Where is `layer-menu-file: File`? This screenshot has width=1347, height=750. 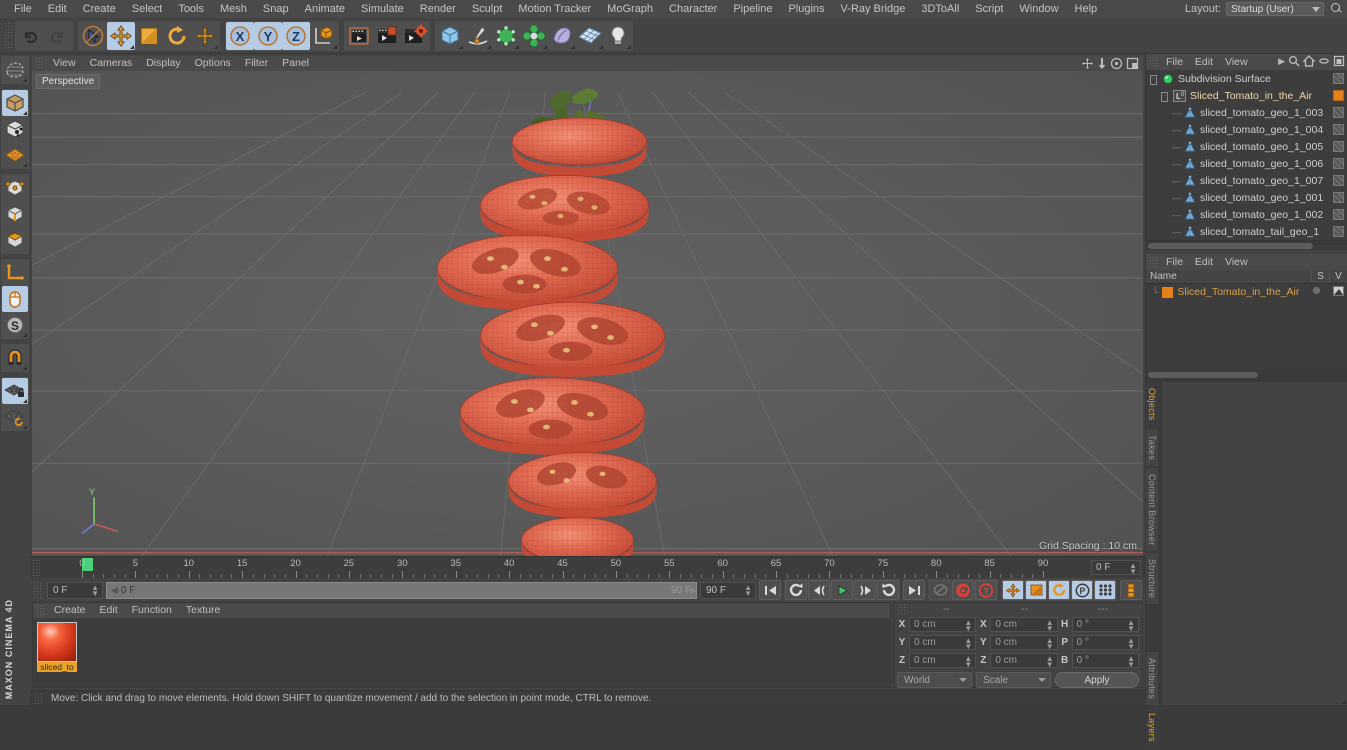 layer-menu-file: File is located at coordinates (1174, 262).